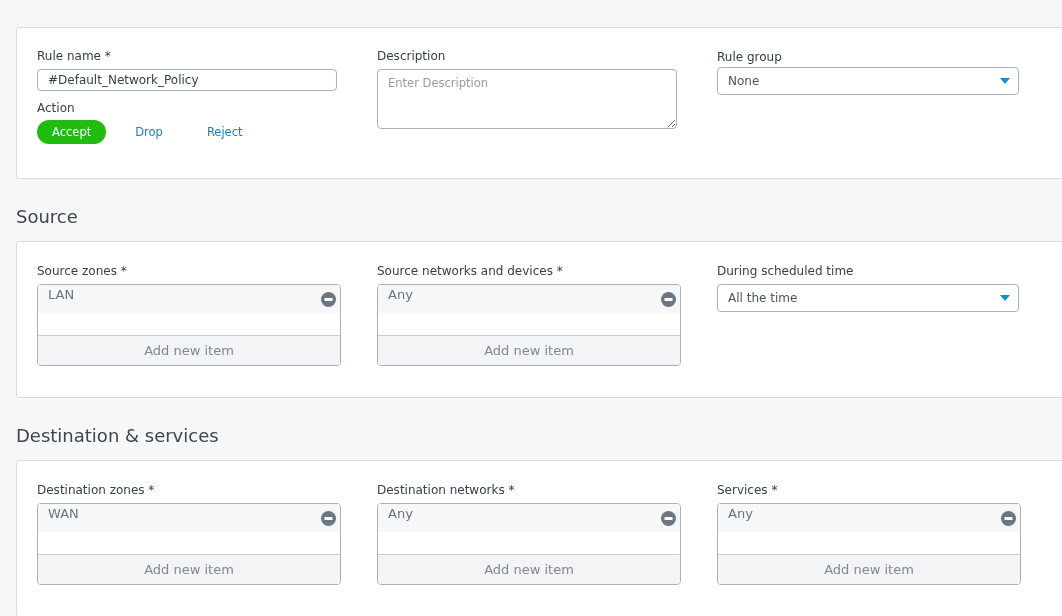  I want to click on action-option: Drop, so click(149, 132).